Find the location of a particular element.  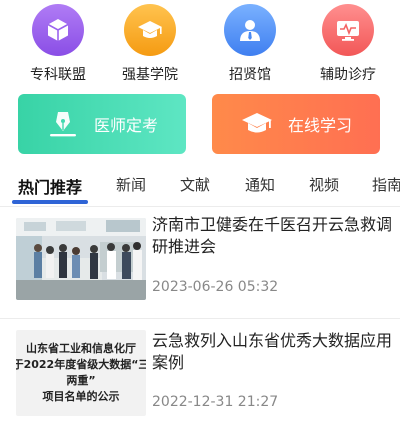

tab-news: 新闻 is located at coordinates (131, 184).